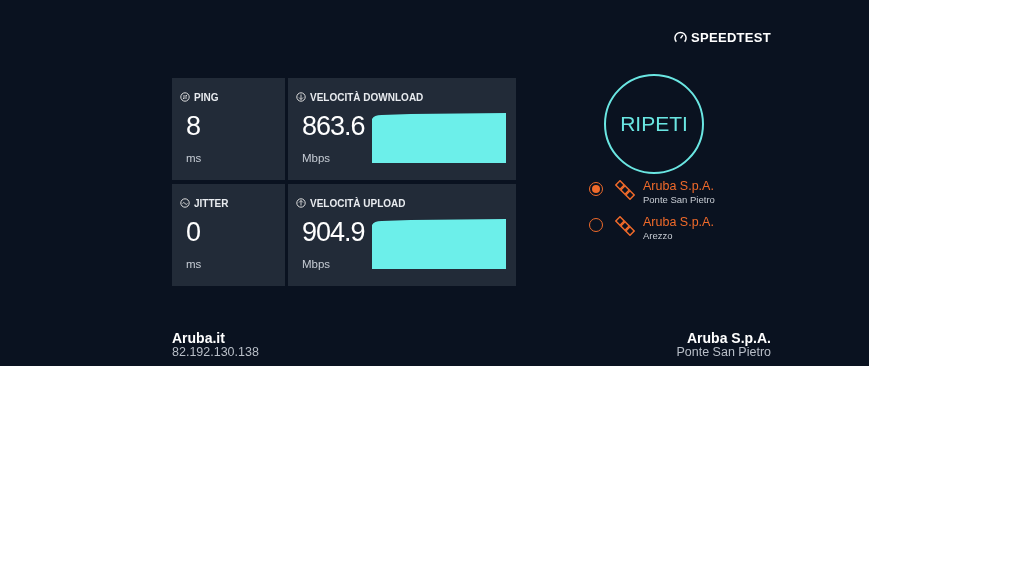 This screenshot has width=1024, height=576. Describe the element at coordinates (199, 338) in the screenshot. I see `isp-name: Aruba.it` at that location.